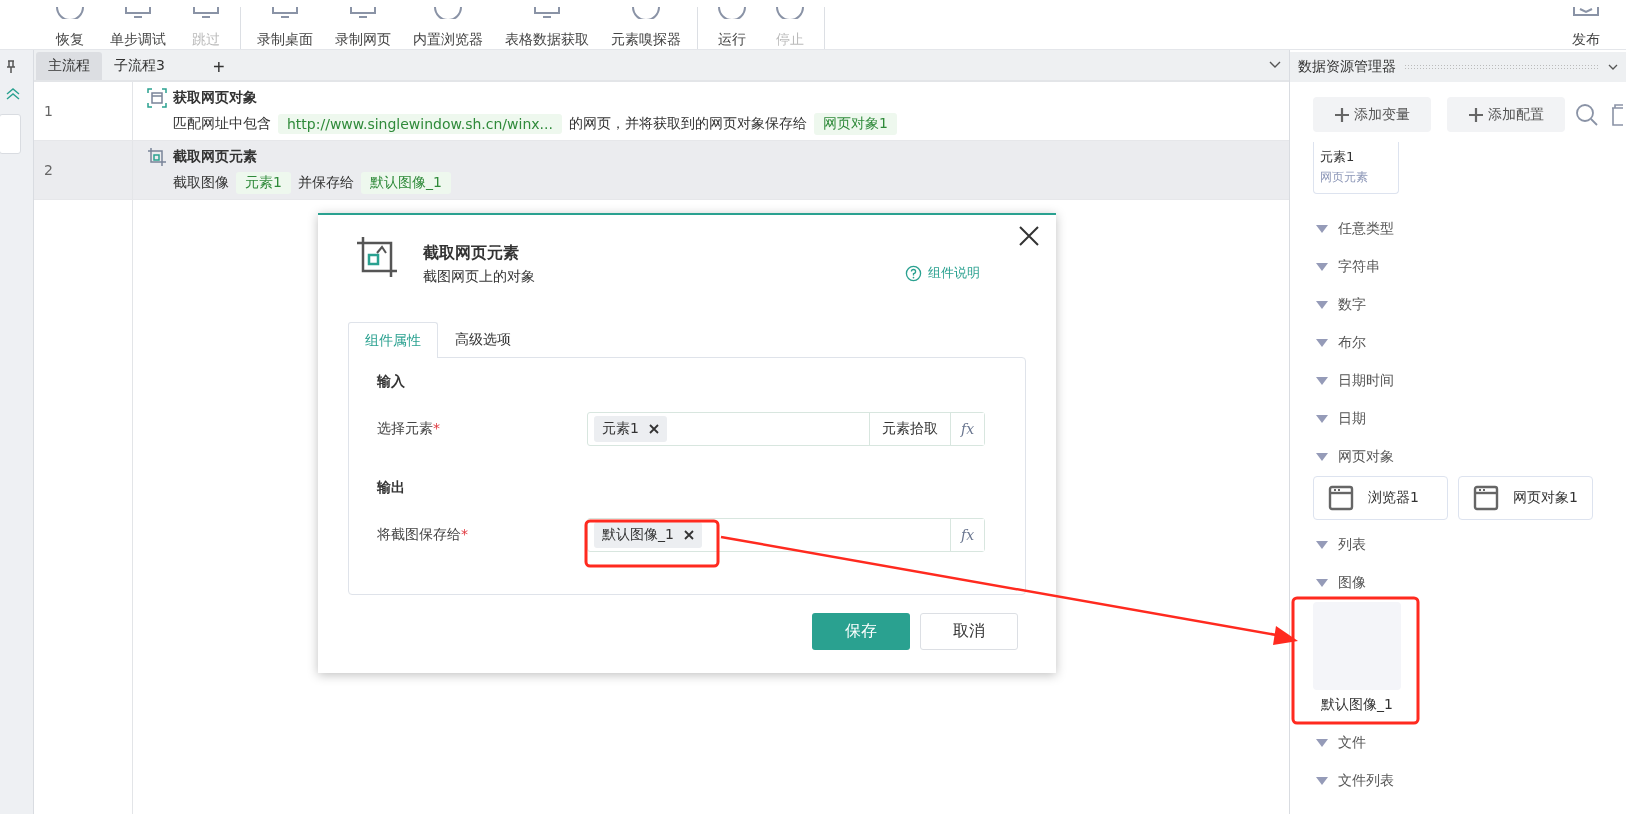 This screenshot has width=1626, height=814. Describe the element at coordinates (1587, 114) in the screenshot. I see `search-icon` at that location.